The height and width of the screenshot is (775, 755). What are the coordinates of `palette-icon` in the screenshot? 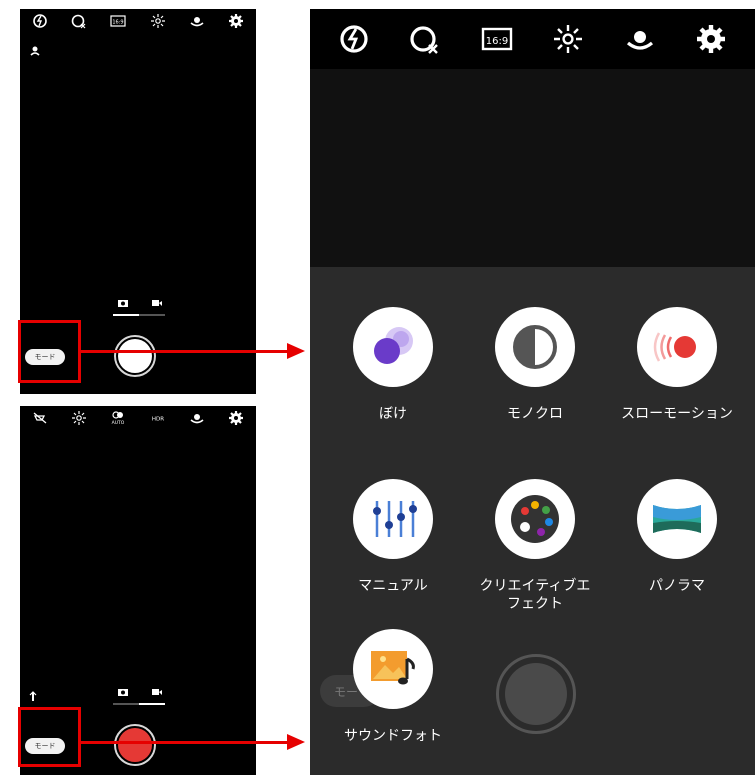 It's located at (535, 519).